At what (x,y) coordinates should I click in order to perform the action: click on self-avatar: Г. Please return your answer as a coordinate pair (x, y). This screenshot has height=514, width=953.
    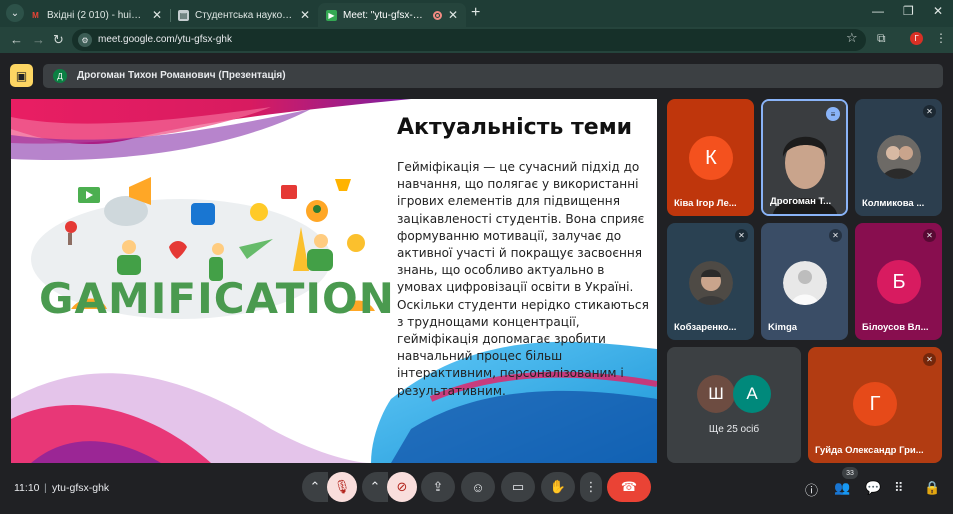
    Looking at the image, I should click on (875, 404).